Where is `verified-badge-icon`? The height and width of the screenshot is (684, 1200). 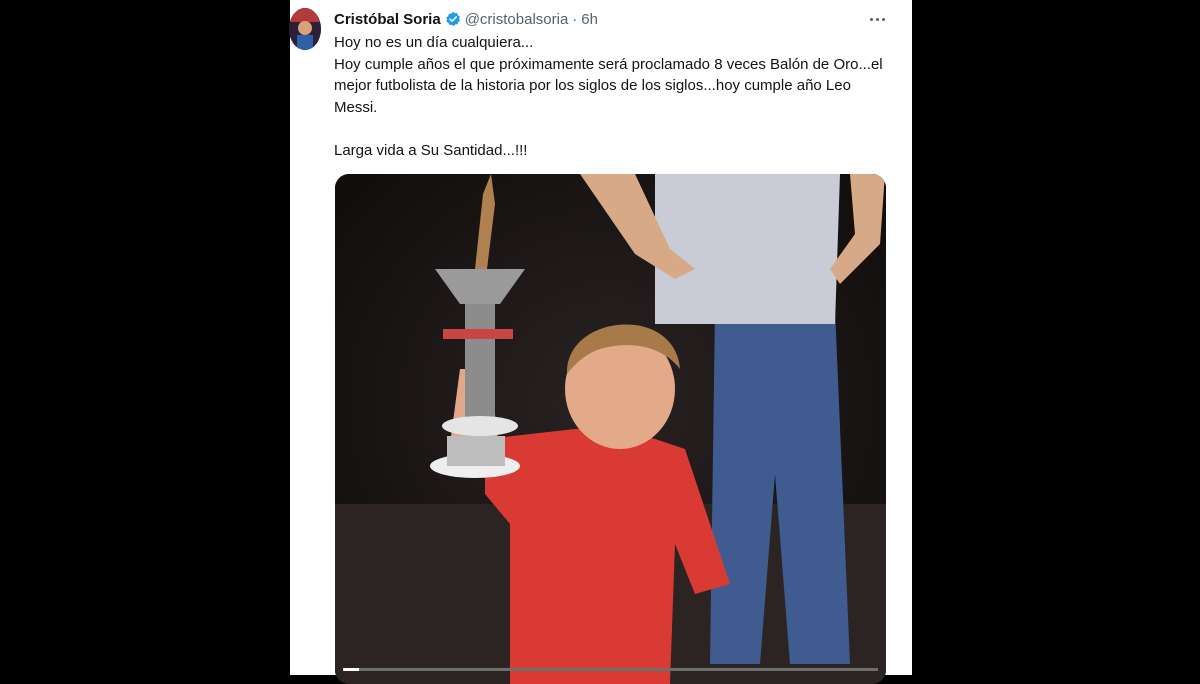 verified-badge-icon is located at coordinates (453, 19).